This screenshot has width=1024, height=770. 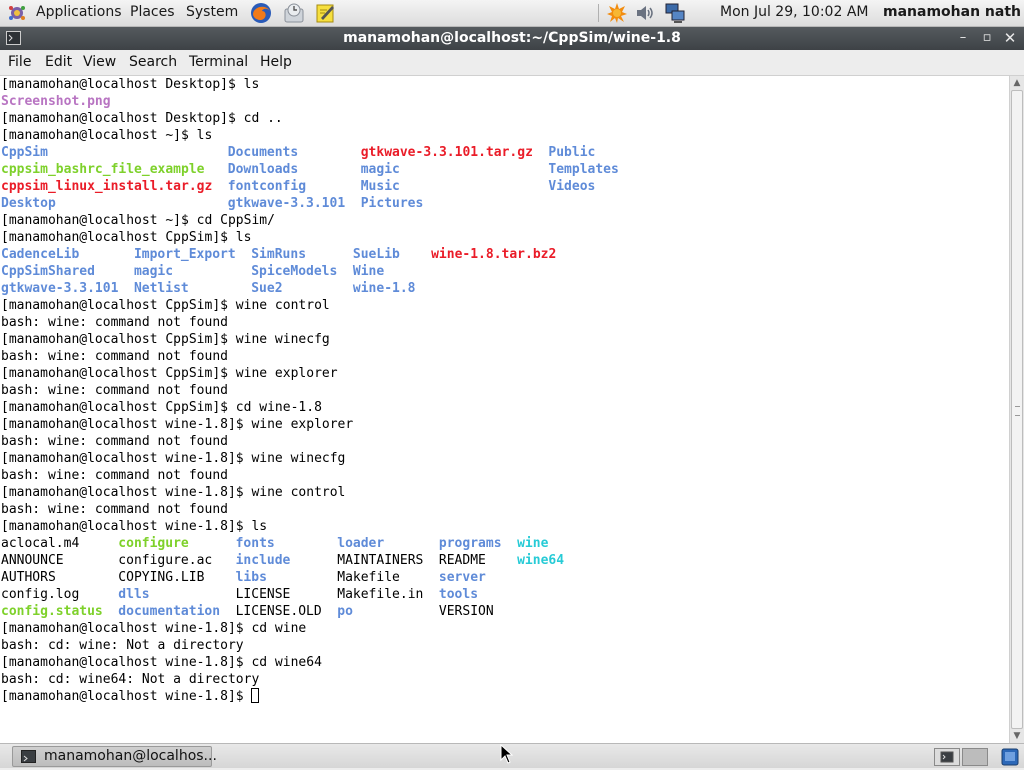 I want to click on ls-entry: wine64, so click(x=541, y=560).